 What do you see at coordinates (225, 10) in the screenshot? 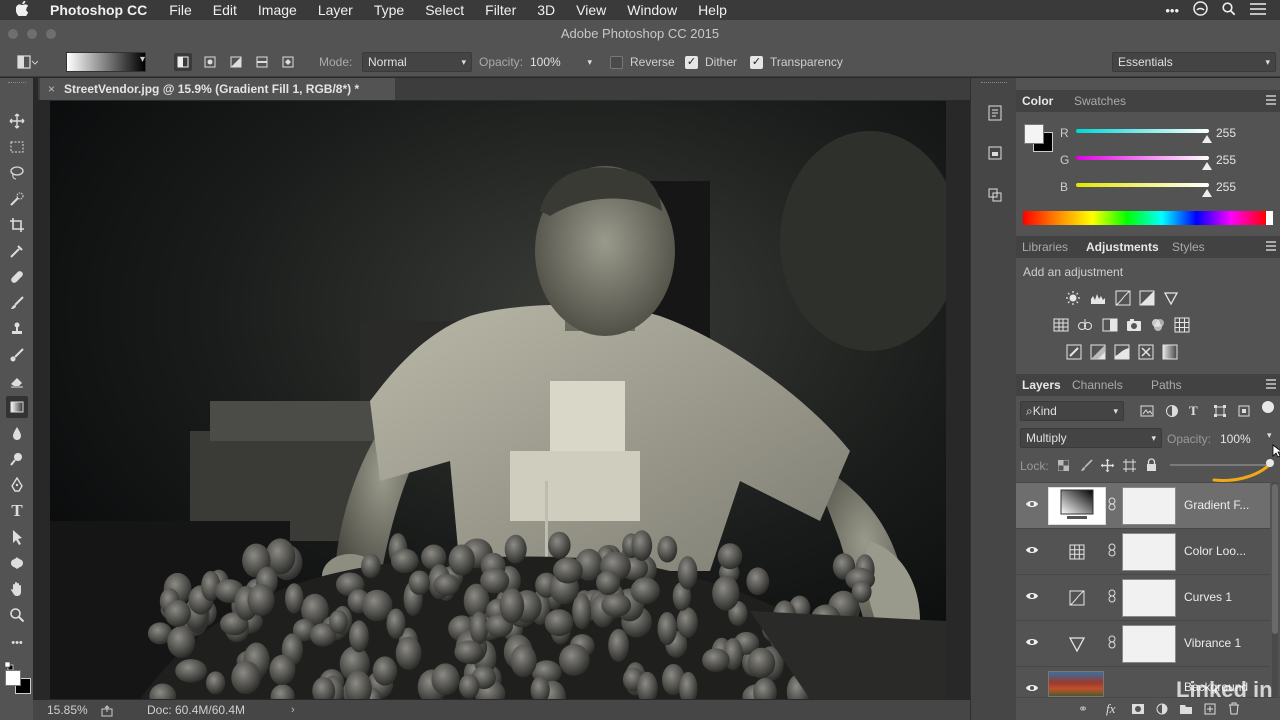
I see `menu-edit: Edit` at bounding box center [225, 10].